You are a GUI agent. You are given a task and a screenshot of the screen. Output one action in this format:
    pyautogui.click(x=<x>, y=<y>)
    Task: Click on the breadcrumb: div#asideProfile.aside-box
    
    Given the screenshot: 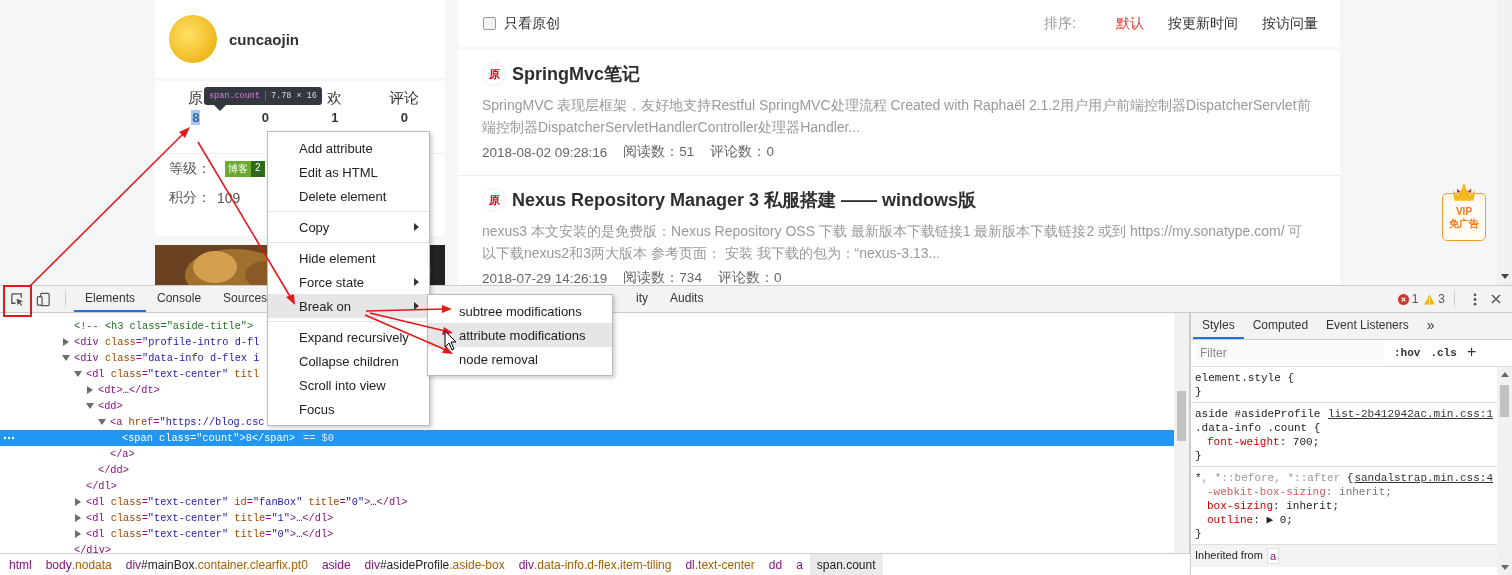 What is the action you would take?
    pyautogui.click(x=434, y=564)
    